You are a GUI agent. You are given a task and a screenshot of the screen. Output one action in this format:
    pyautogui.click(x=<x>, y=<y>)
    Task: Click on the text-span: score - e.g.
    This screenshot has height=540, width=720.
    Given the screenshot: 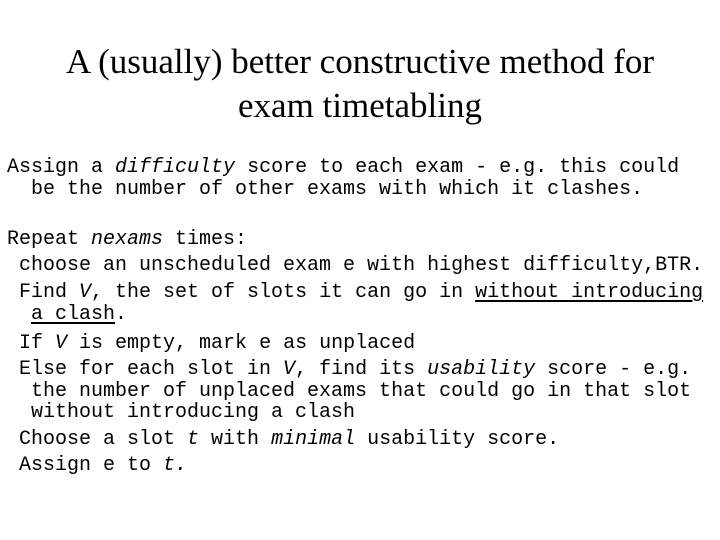 What is the action you would take?
    pyautogui.click(x=613, y=369)
    